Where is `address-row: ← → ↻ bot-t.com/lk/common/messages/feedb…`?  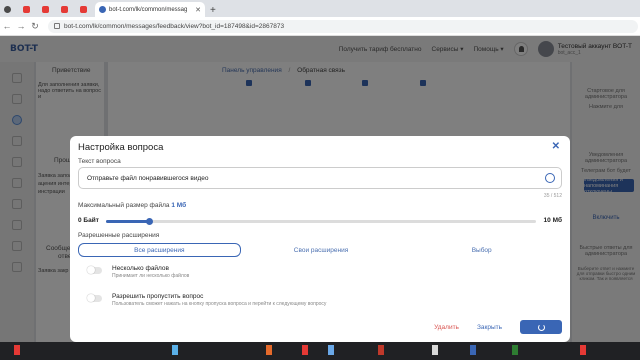
address-row: ← → ↻ bot-t.com/lk/common/messages/feedb… is located at coordinates (320, 26).